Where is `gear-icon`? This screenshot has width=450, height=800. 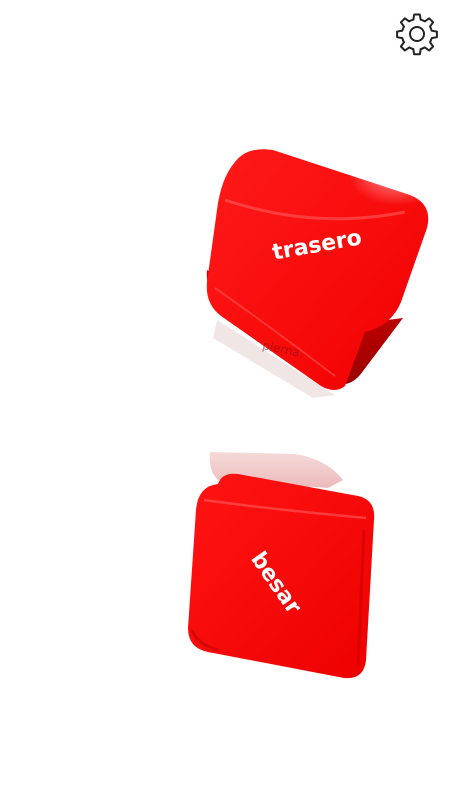
gear-icon is located at coordinates (417, 34).